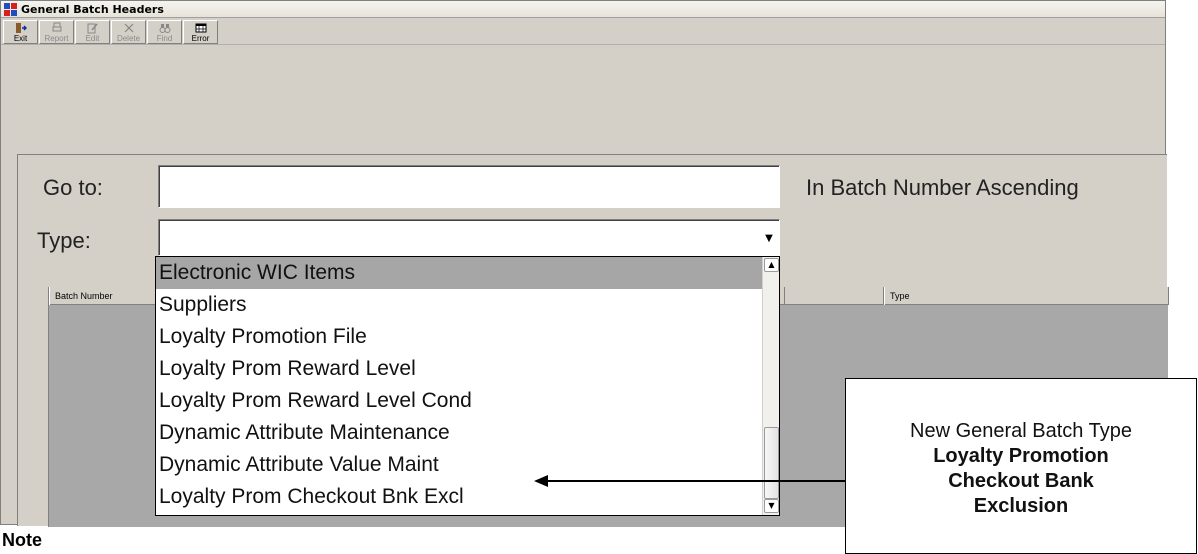 Image resolution: width=1198 pixels, height=554 pixels. What do you see at coordinates (1021, 431) in the screenshot?
I see `callout-line-1: New General Batch Type` at bounding box center [1021, 431].